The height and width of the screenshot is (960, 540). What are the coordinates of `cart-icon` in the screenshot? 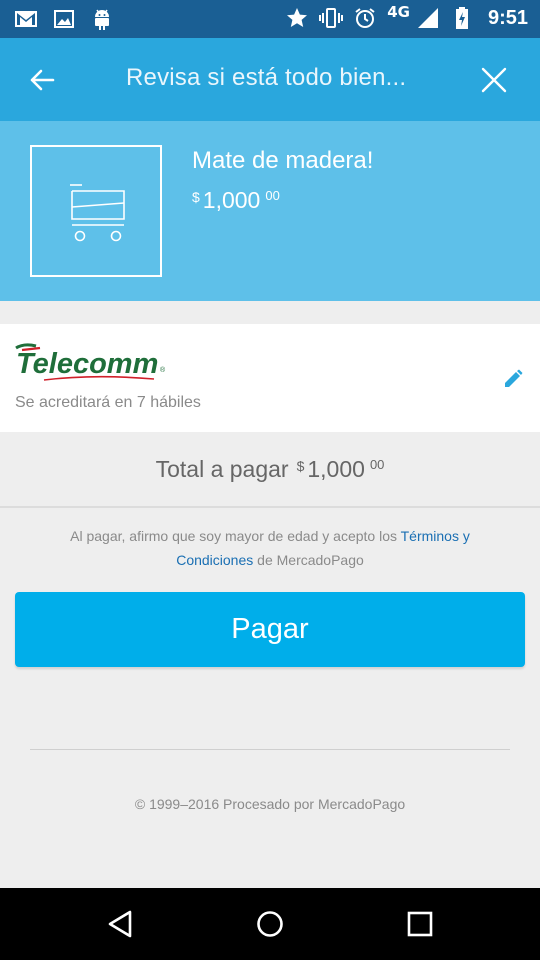 It's located at (97, 213).